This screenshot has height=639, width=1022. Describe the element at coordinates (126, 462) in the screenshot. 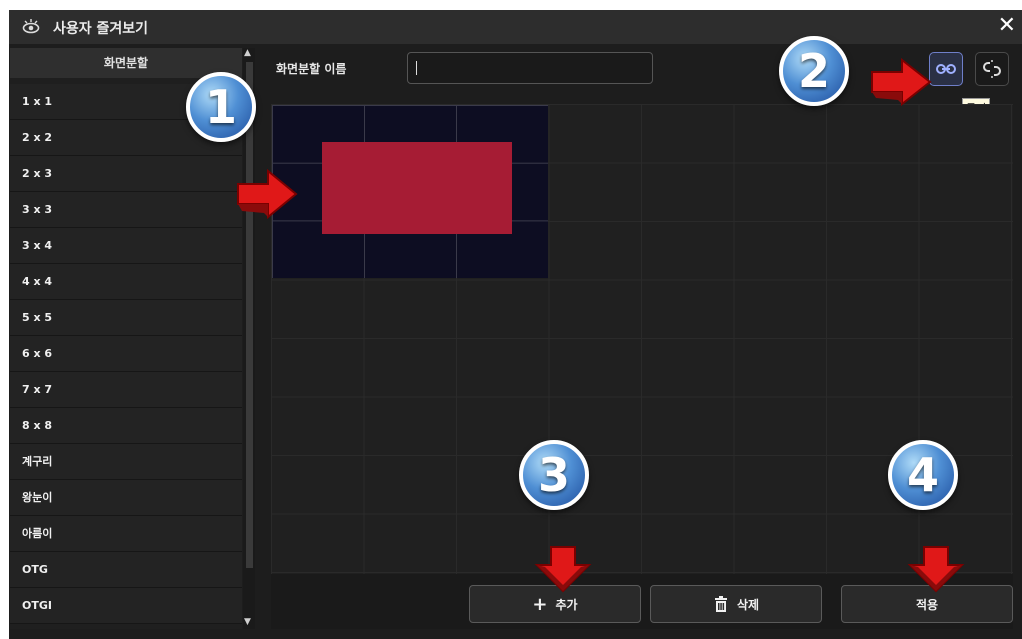

I see `layout-item-frog: 계구리` at that location.